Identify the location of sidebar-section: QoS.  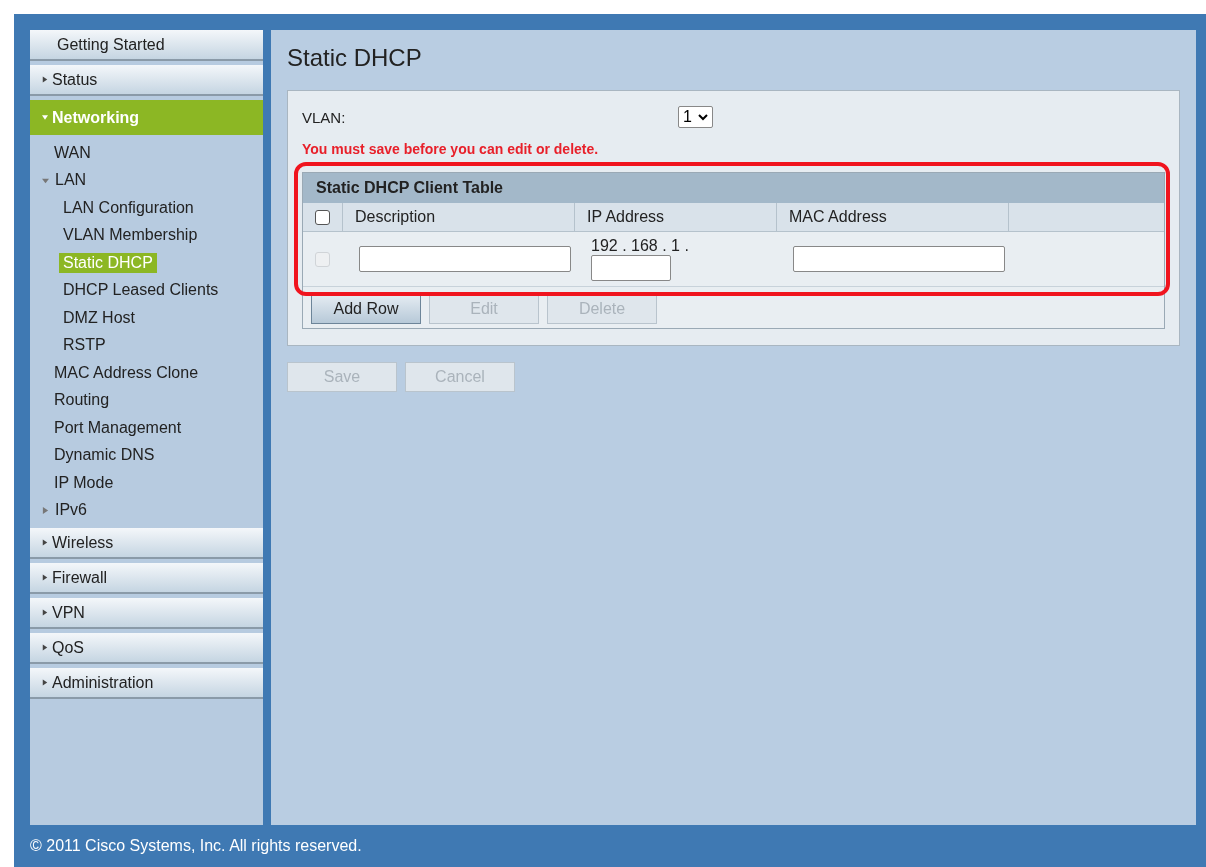
(146, 648).